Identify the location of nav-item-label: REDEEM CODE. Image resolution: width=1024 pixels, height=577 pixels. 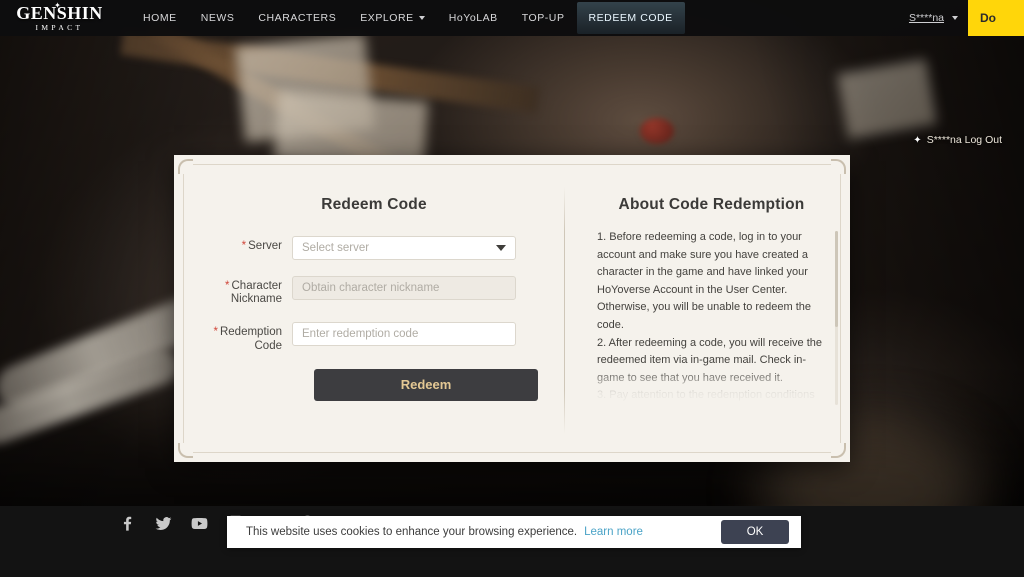
(630, 18).